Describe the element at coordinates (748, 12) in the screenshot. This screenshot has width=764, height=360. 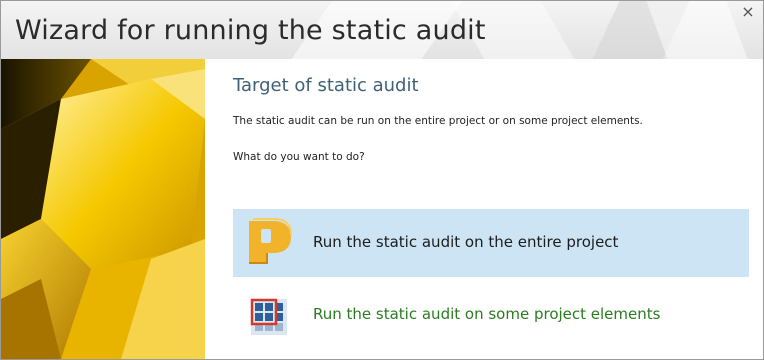
I see `close-icon: ×` at that location.